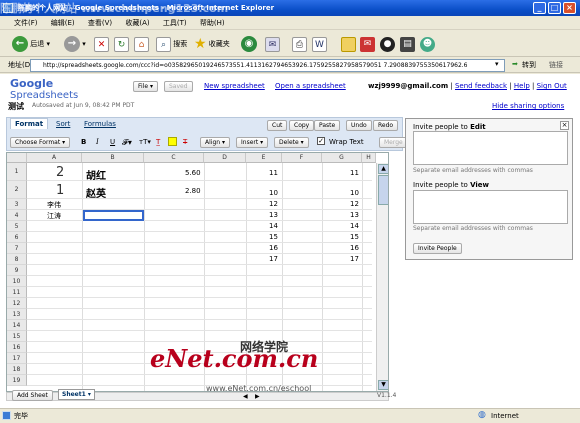  Describe the element at coordinates (277, 125) in the screenshot. I see `cut-button: Cut` at that location.